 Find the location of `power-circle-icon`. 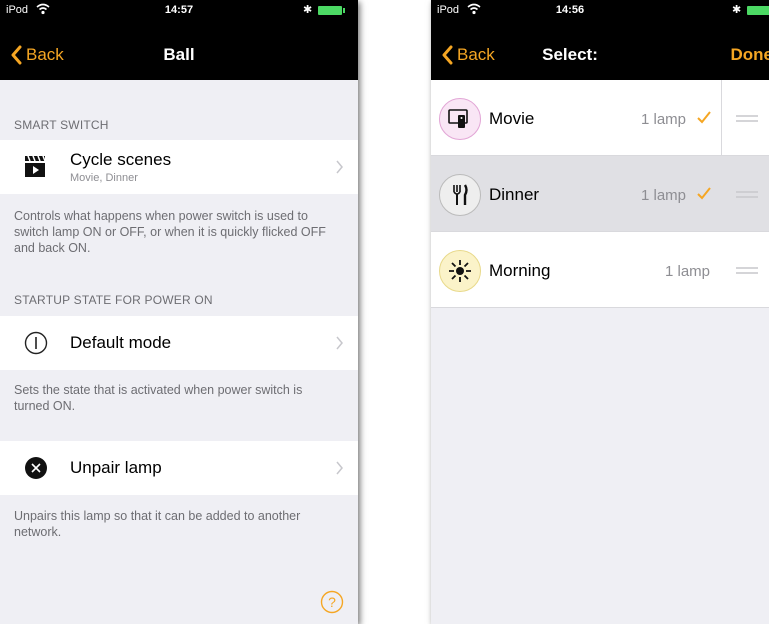

power-circle-icon is located at coordinates (36, 343).